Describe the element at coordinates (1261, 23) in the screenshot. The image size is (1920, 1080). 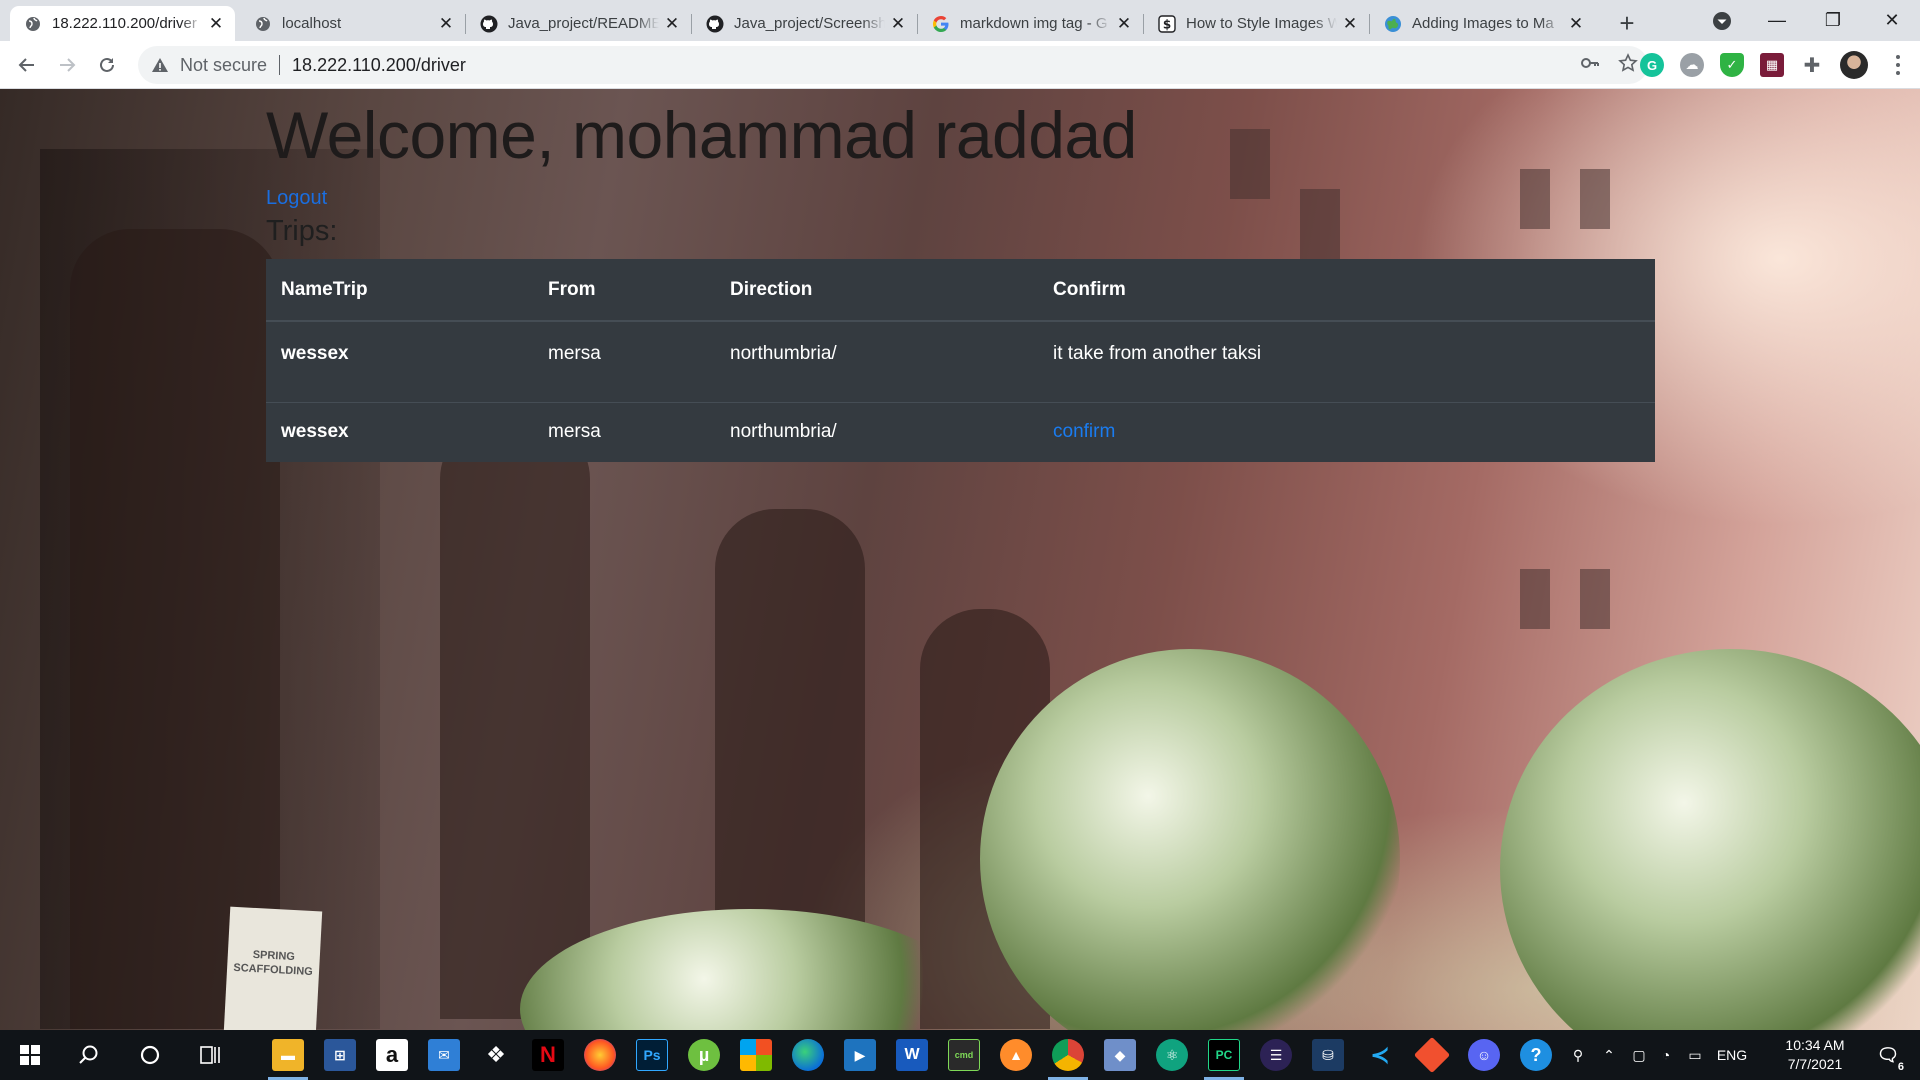
I see `tab-title: How to Style Images W` at that location.